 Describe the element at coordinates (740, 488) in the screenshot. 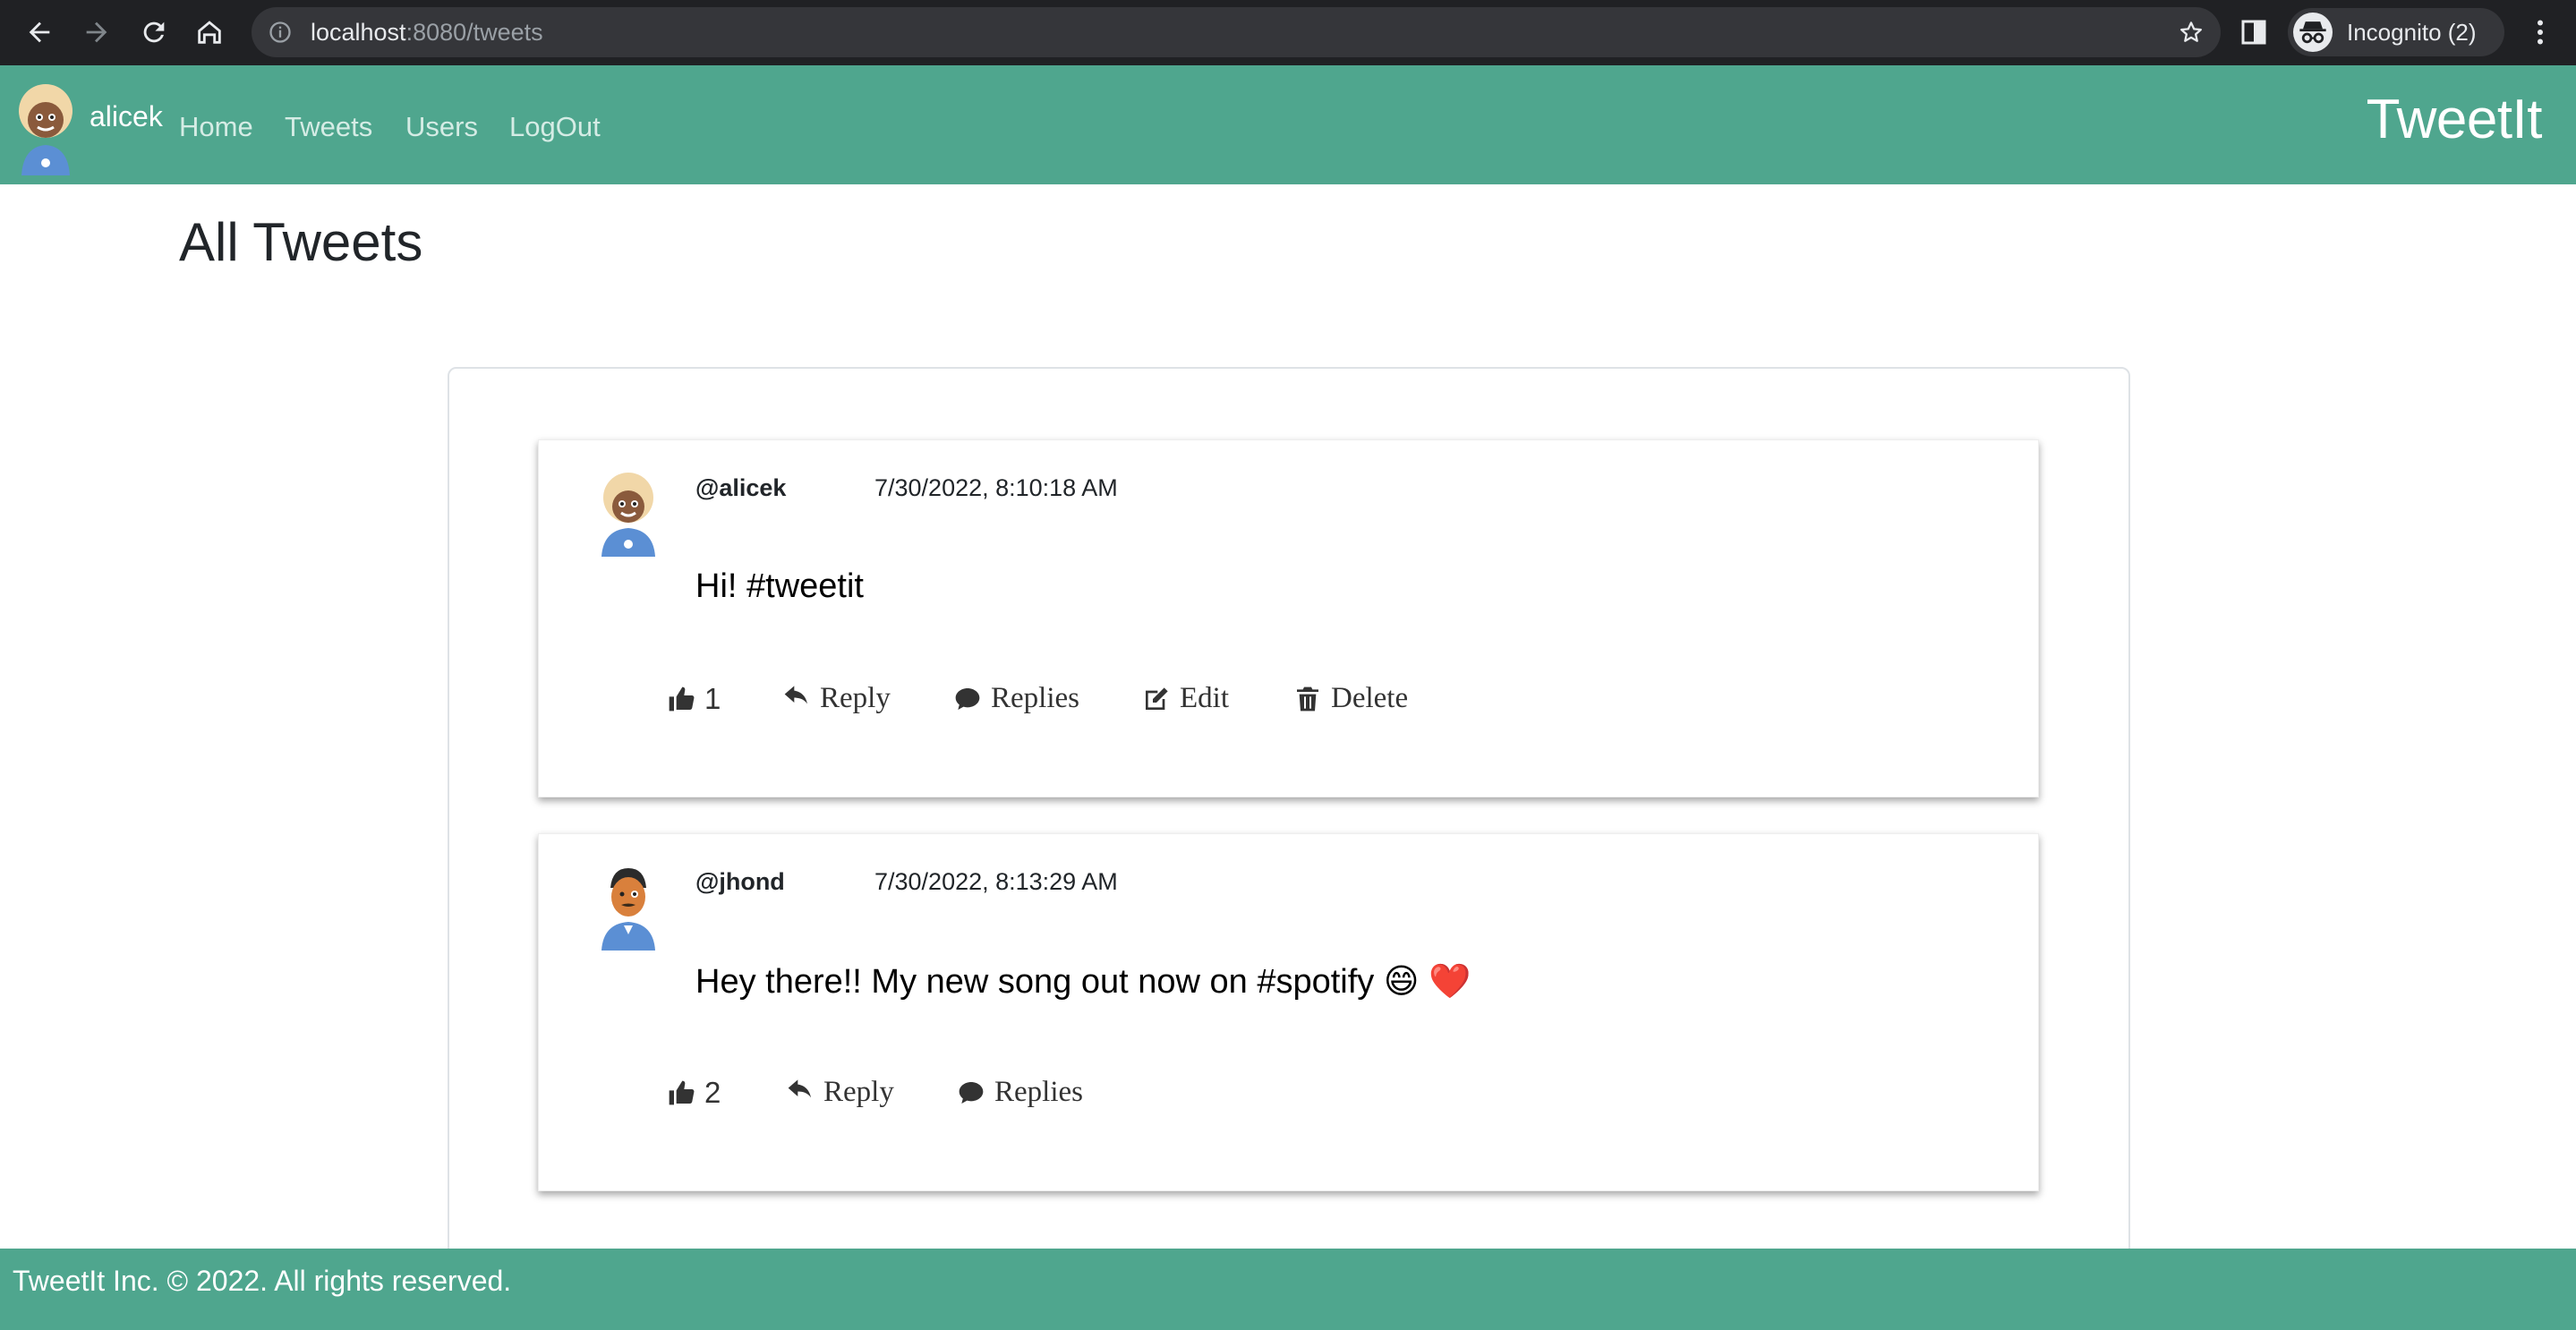

I see `tweet-handle: @alicek` at that location.